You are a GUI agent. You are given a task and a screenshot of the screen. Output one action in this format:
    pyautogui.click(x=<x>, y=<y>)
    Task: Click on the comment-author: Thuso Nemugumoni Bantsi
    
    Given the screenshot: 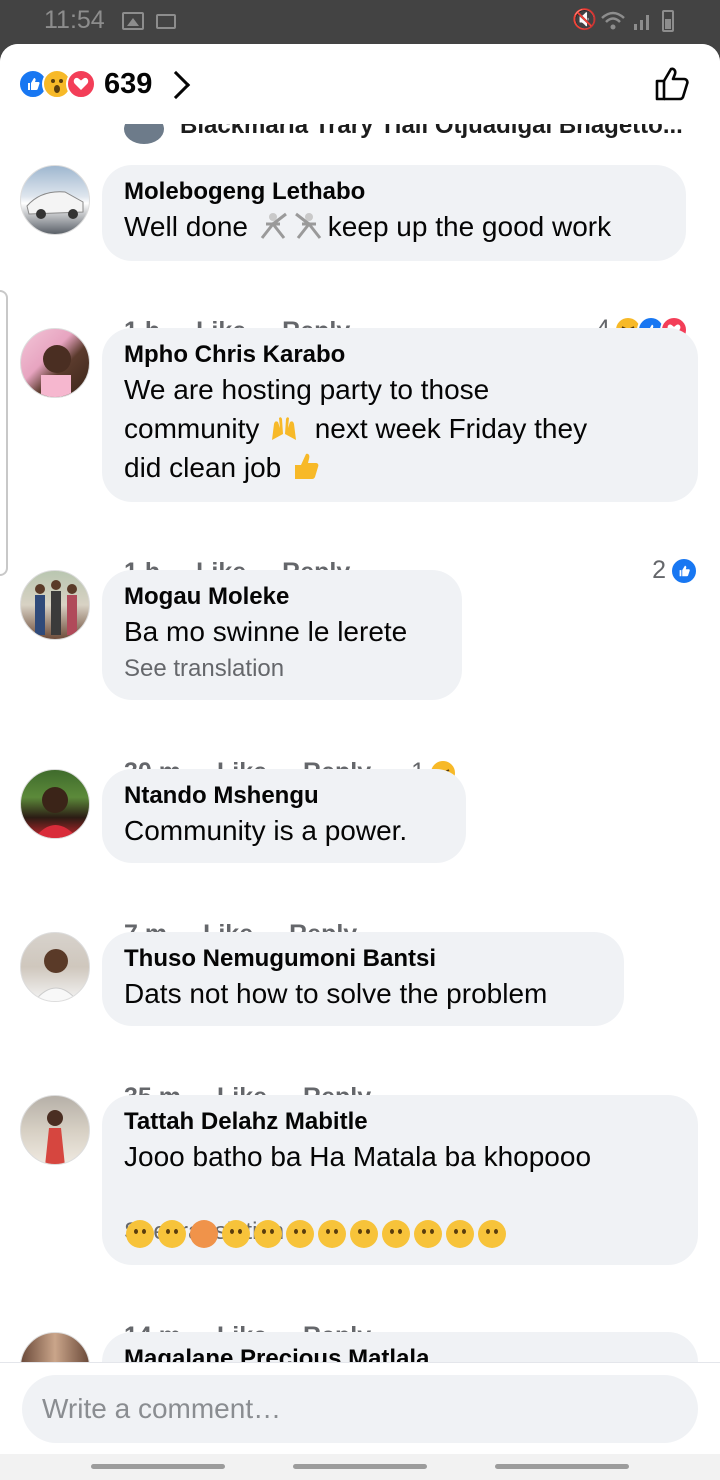 What is the action you would take?
    pyautogui.click(x=363, y=959)
    